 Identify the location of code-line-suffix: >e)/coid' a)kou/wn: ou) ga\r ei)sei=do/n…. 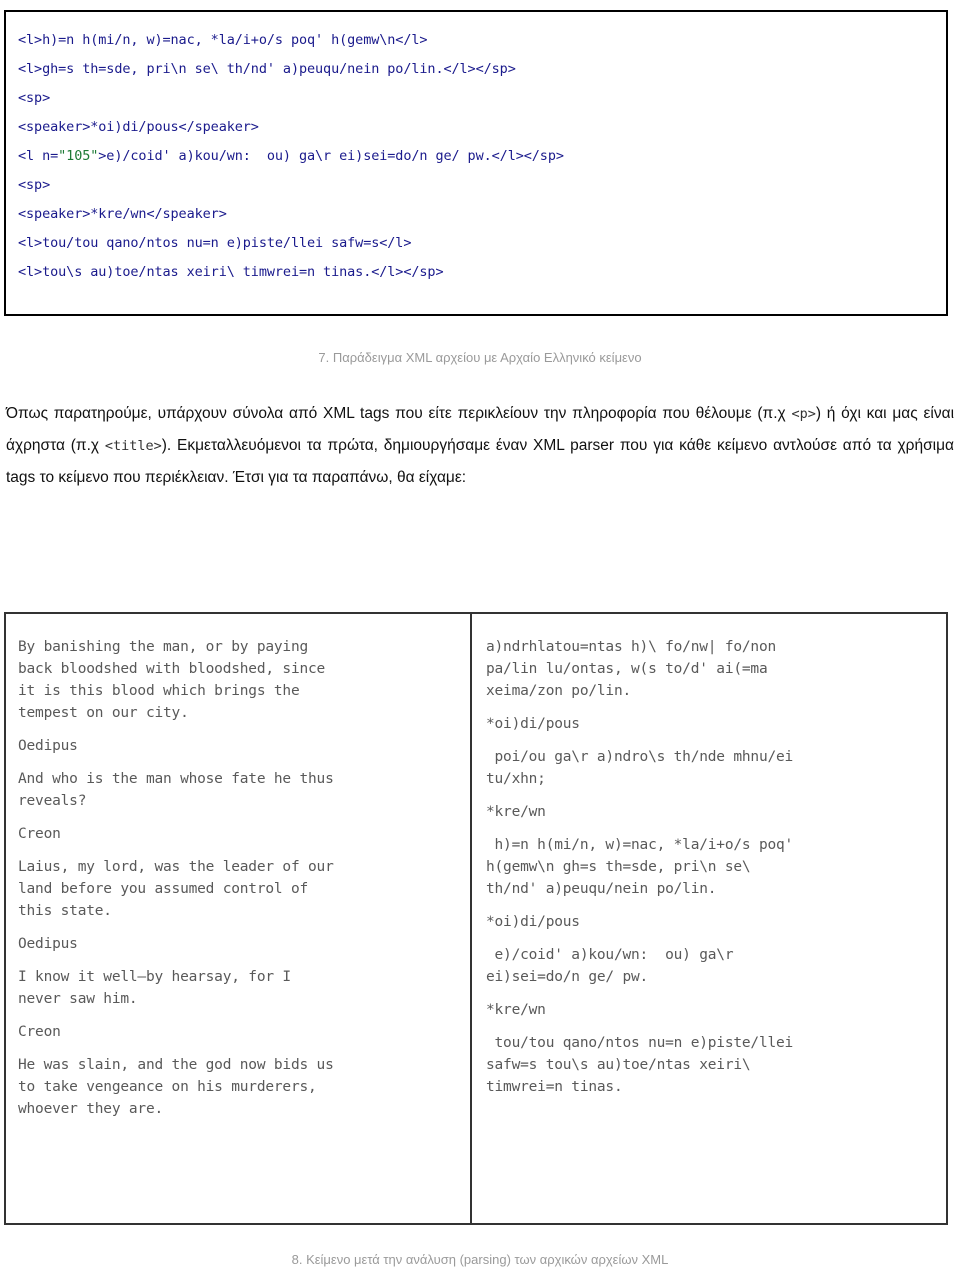
(331, 156).